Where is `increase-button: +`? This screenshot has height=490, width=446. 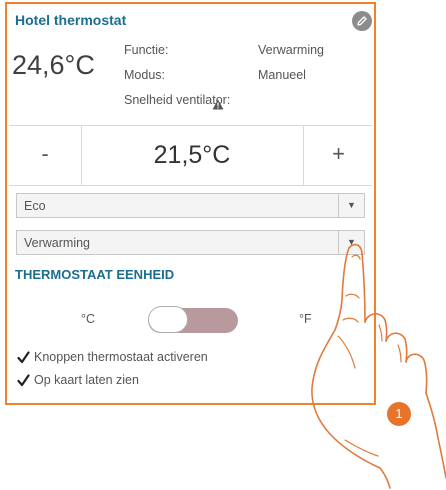 increase-button: + is located at coordinates (338, 155).